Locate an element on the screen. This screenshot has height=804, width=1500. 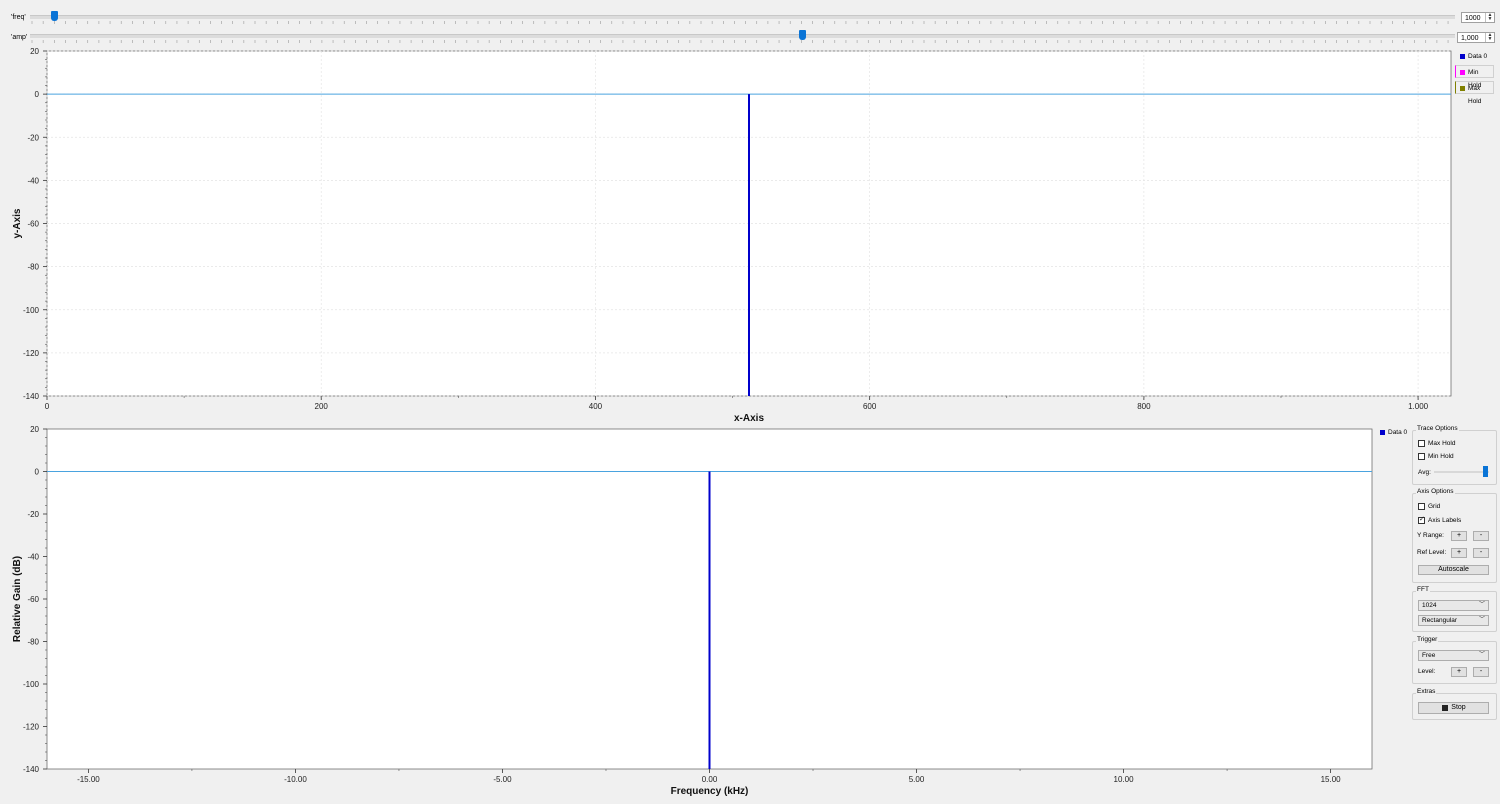
legend-item-data0-freq: Data 0 is located at coordinates (1393, 432).